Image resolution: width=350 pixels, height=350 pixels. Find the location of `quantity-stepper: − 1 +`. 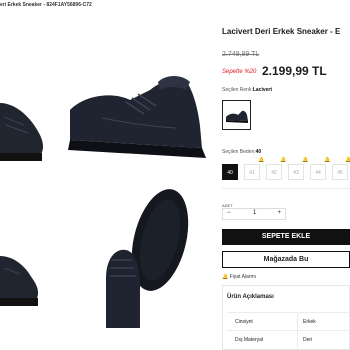

quantity-stepper: − 1 + is located at coordinates (254, 214).